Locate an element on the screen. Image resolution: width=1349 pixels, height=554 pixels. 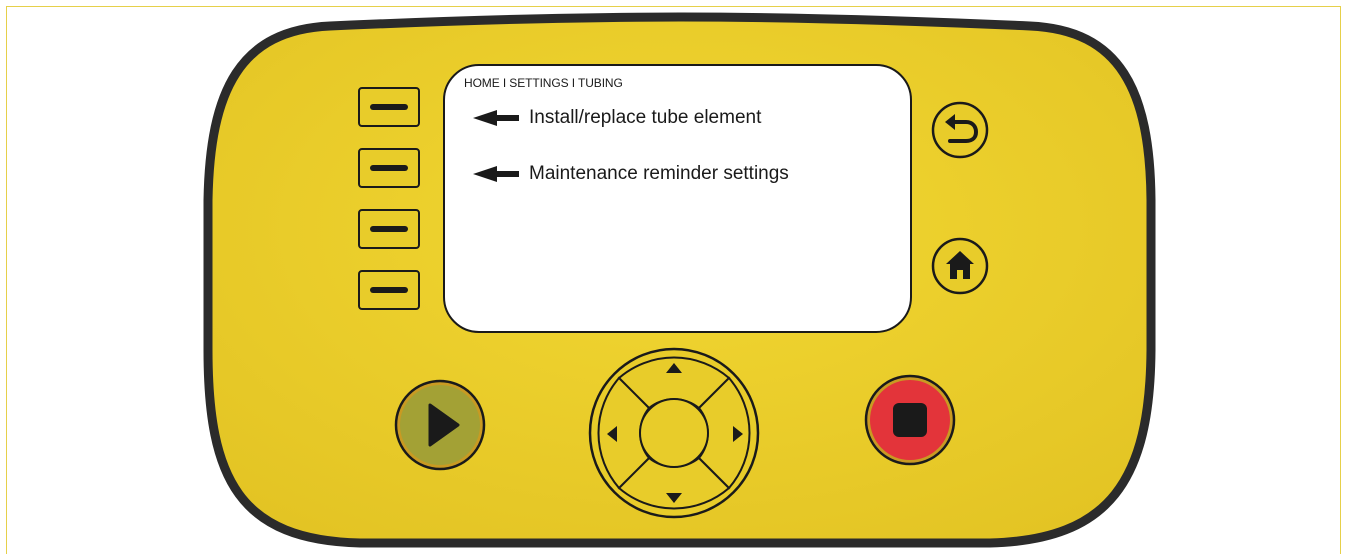
stop-button is located at coordinates (910, 420).